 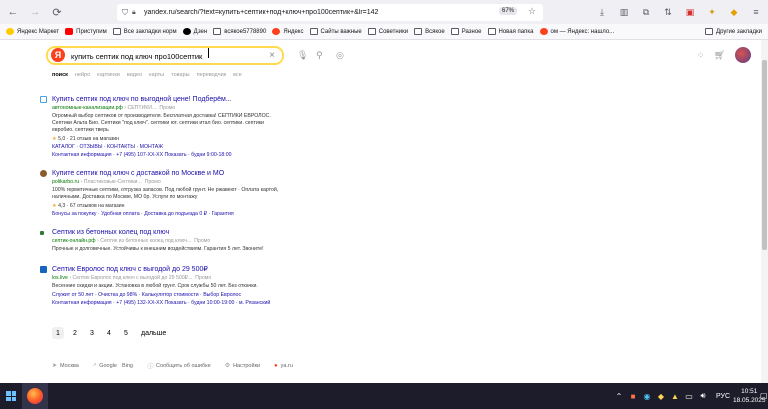 What do you see at coordinates (58, 333) in the screenshot?
I see `page-link-current: 1` at bounding box center [58, 333].